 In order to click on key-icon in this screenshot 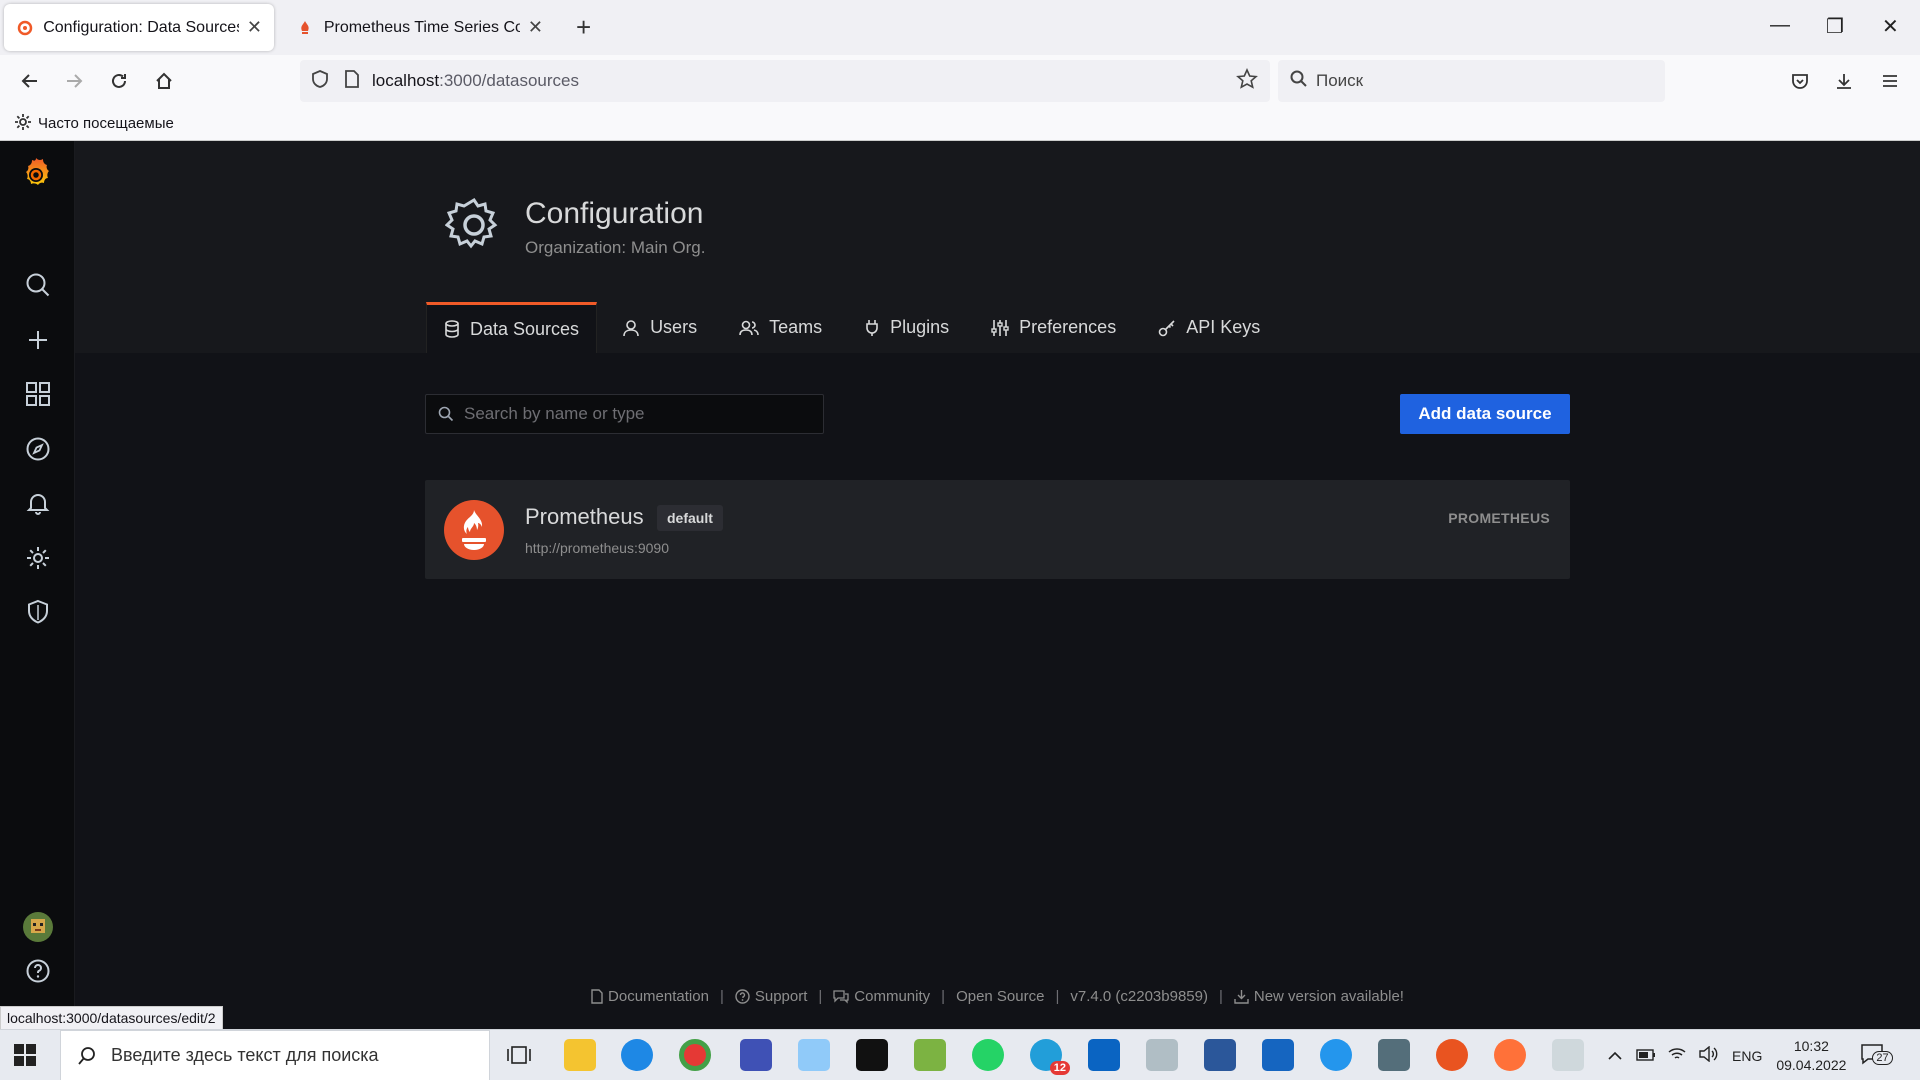, I will do `click(1166, 327)`.